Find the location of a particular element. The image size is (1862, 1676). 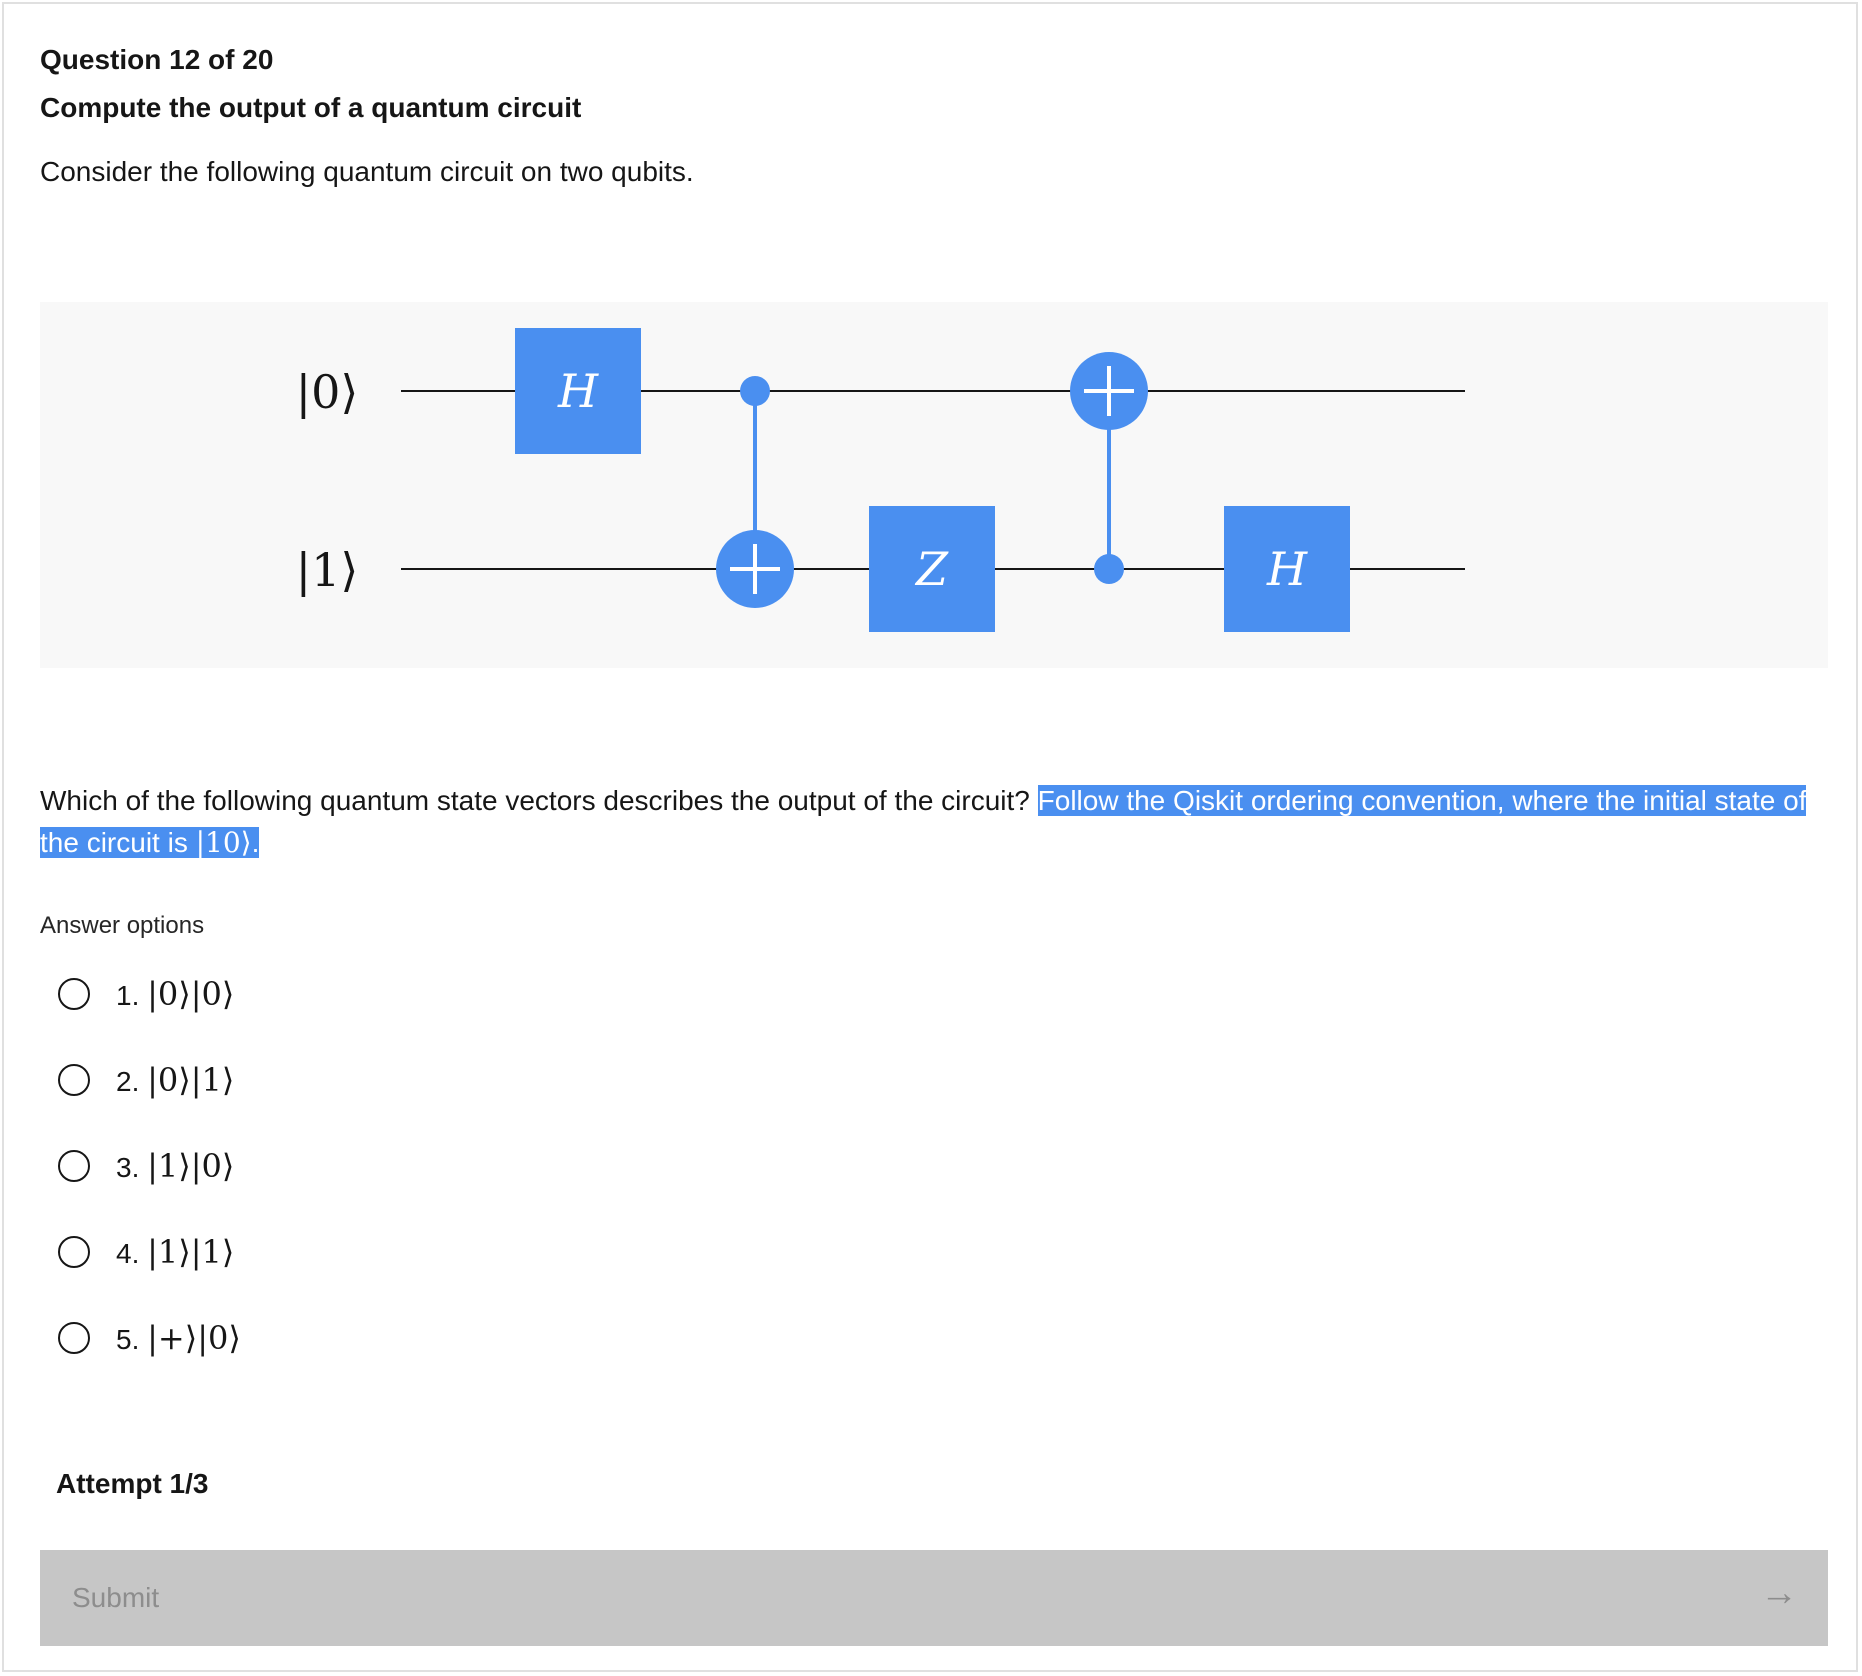

option-ket: |0⟩|1⟩ is located at coordinates (191, 1080).